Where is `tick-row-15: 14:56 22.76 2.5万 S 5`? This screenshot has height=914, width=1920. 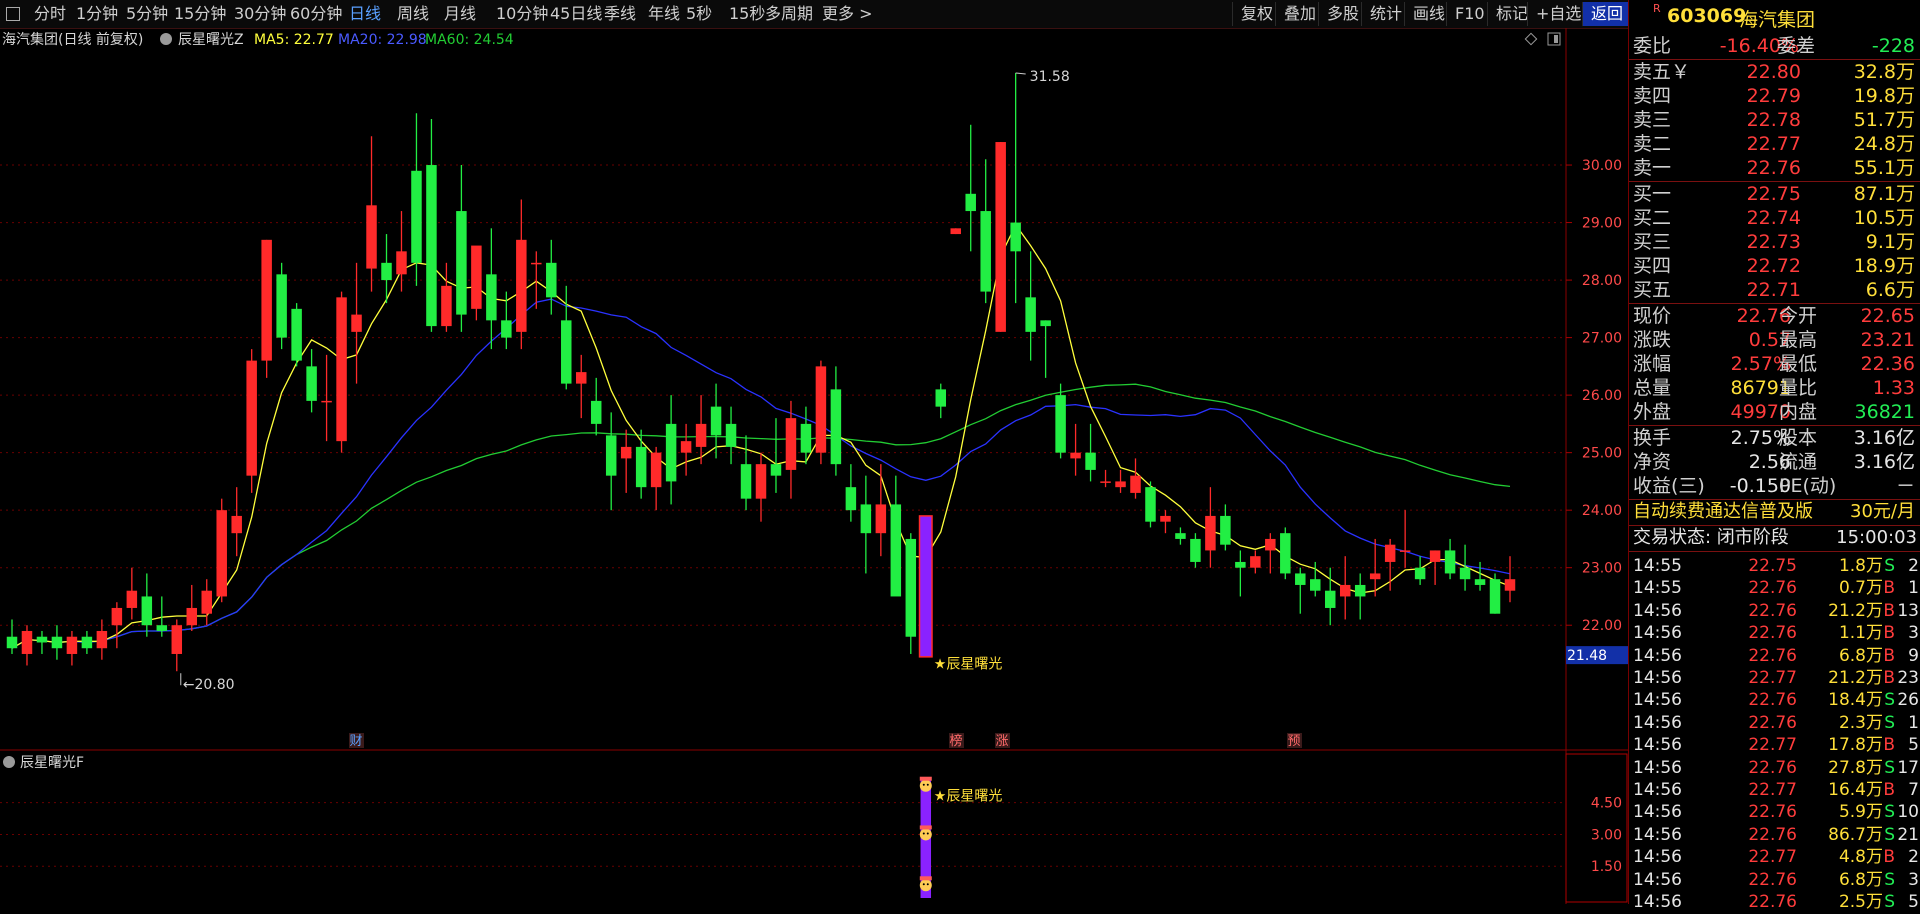
tick-row-15: 14:56 22.76 2.5万 S 5 is located at coordinates (1774, 901).